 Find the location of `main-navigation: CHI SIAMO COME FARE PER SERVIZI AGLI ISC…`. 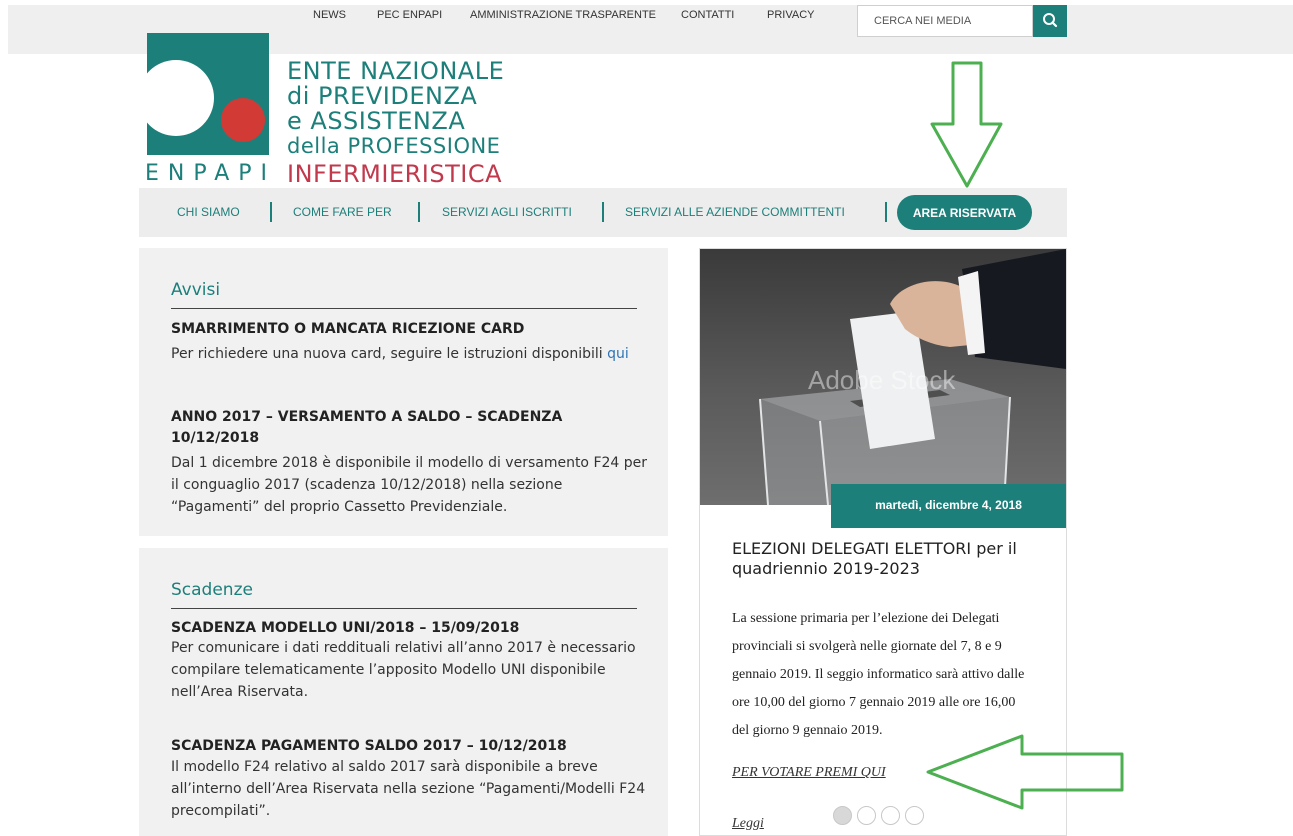

main-navigation: CHI SIAMO COME FARE PER SERVIZI AGLI ISC… is located at coordinates (603, 212).